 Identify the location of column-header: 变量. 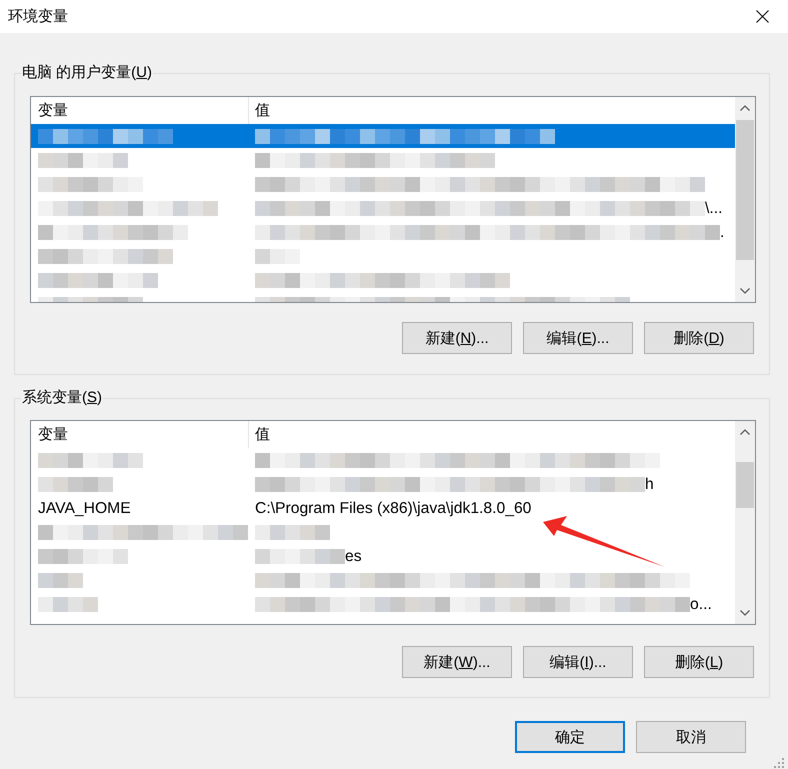
(140, 434).